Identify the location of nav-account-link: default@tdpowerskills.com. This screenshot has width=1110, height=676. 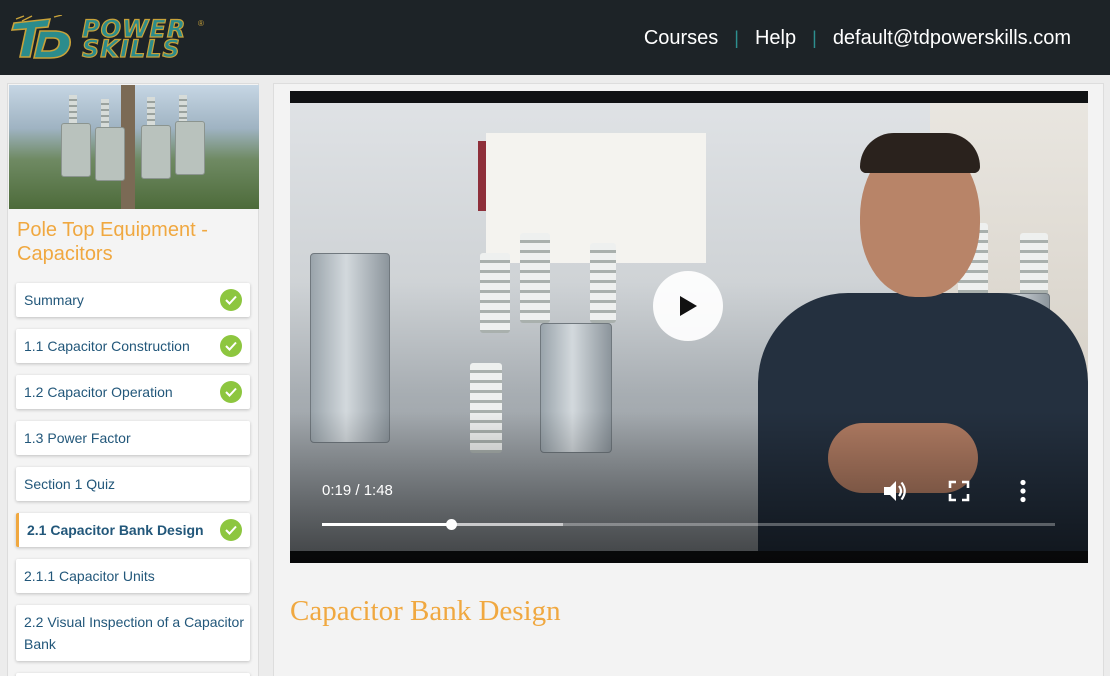
(952, 38).